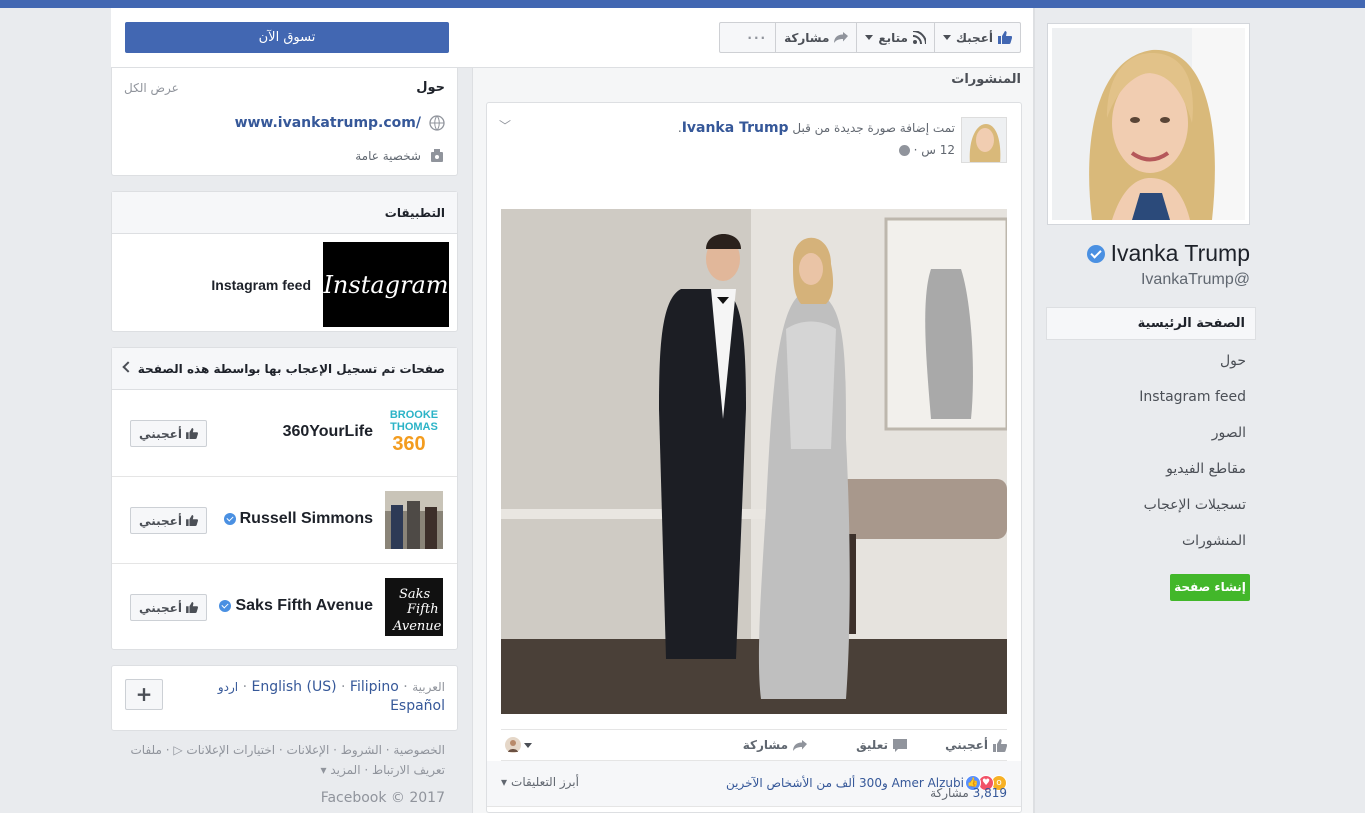  Describe the element at coordinates (765, 745) in the screenshot. I see `post-share-label: مشاركة` at that location.